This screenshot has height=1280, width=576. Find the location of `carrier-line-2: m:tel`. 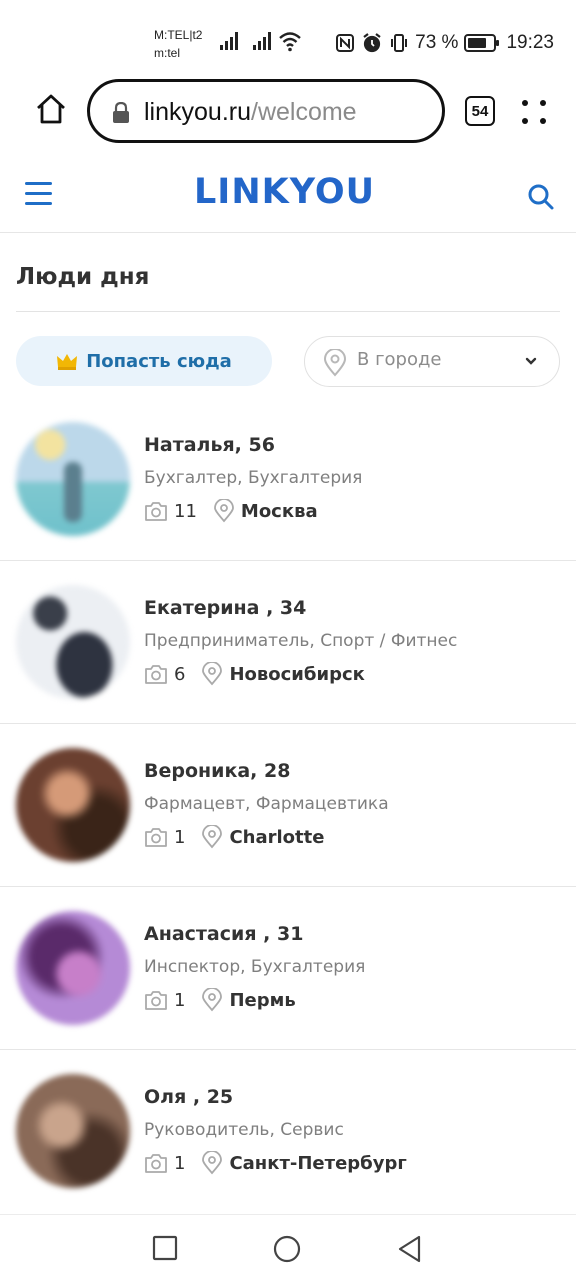

carrier-line-2: m:tel is located at coordinates (167, 53).